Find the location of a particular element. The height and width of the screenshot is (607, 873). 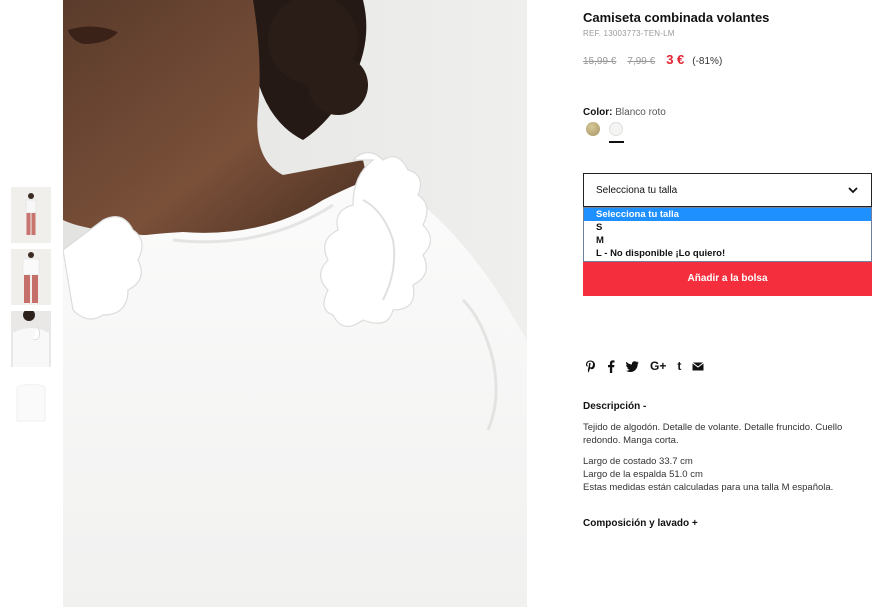

current-price: 3 € is located at coordinates (675, 59).